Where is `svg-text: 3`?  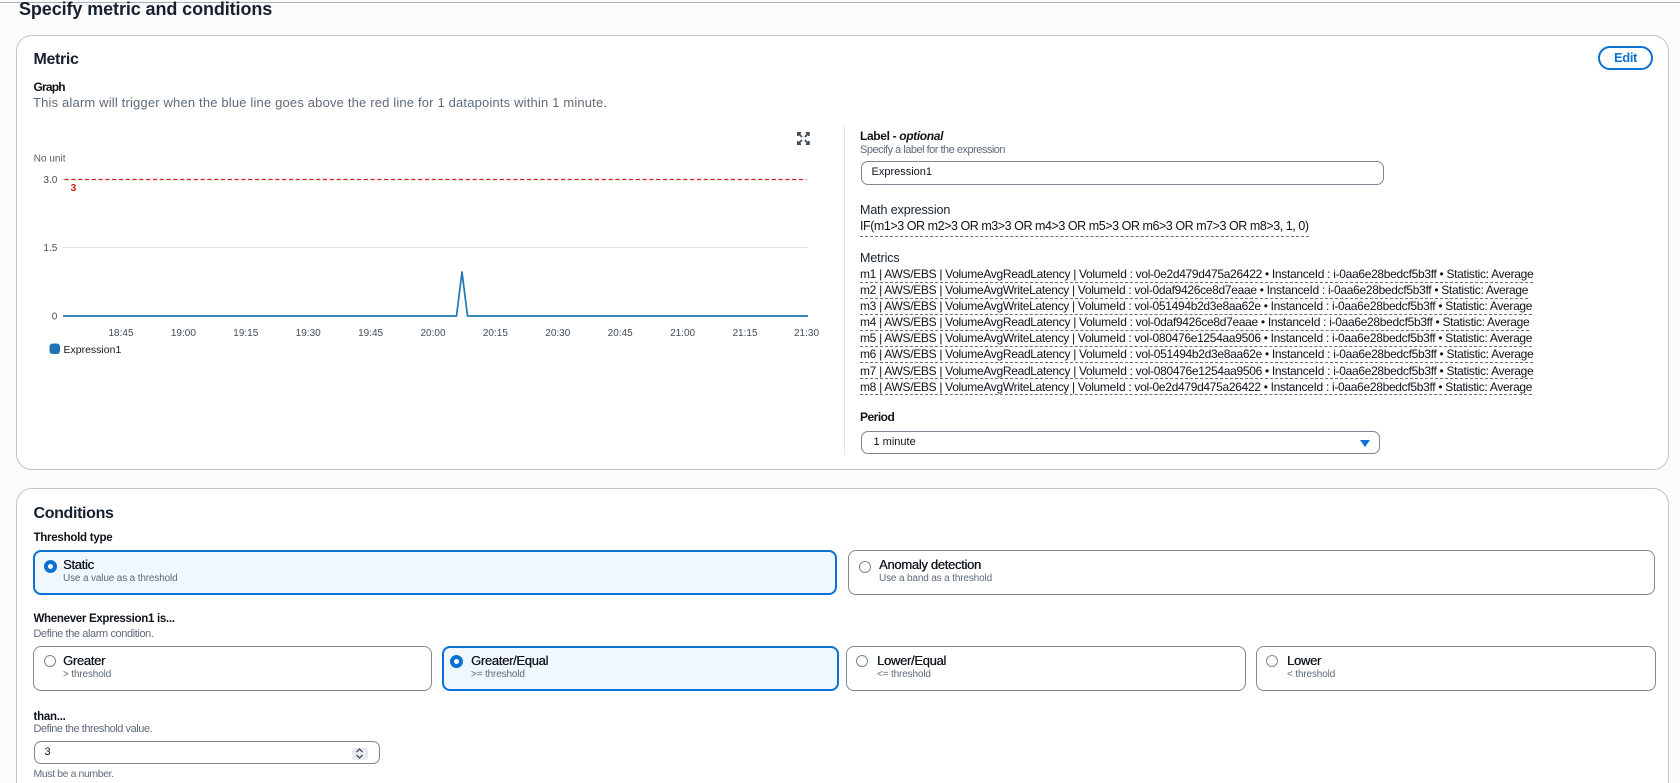 svg-text: 3 is located at coordinates (74, 188).